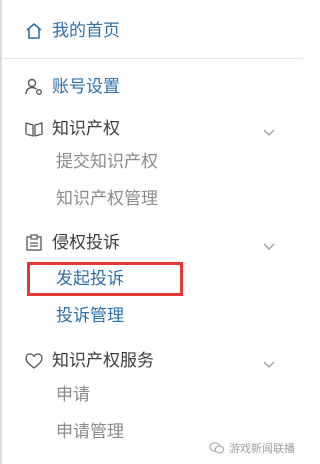 The image size is (320, 464). I want to click on sidebar-item-apply: 申请, so click(73, 395).